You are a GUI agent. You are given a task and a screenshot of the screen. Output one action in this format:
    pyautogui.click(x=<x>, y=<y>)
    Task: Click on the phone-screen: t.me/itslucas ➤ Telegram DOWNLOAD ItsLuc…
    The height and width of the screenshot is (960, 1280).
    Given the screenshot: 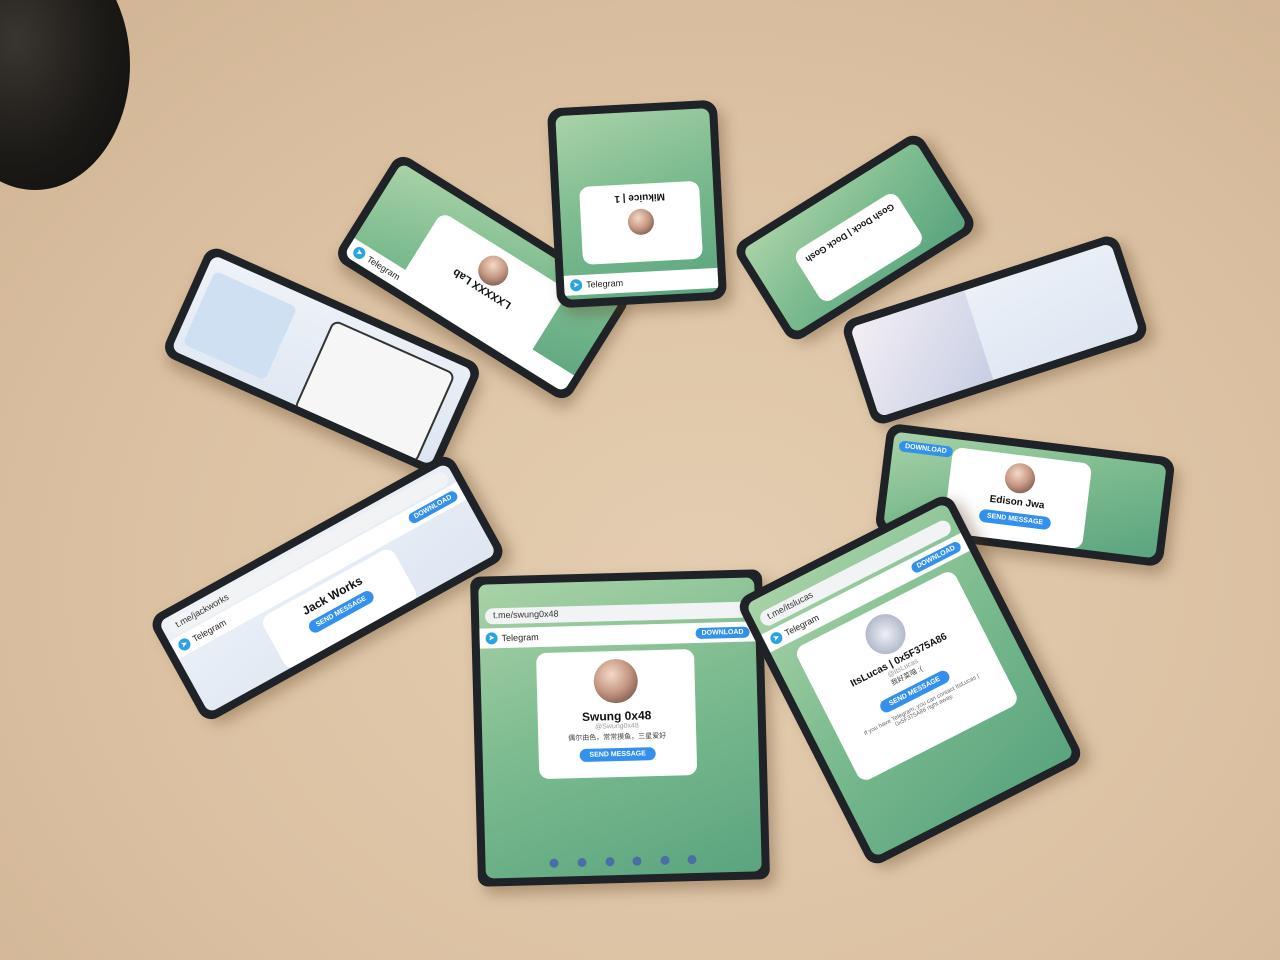 What is the action you would take?
    pyautogui.click(x=910, y=680)
    